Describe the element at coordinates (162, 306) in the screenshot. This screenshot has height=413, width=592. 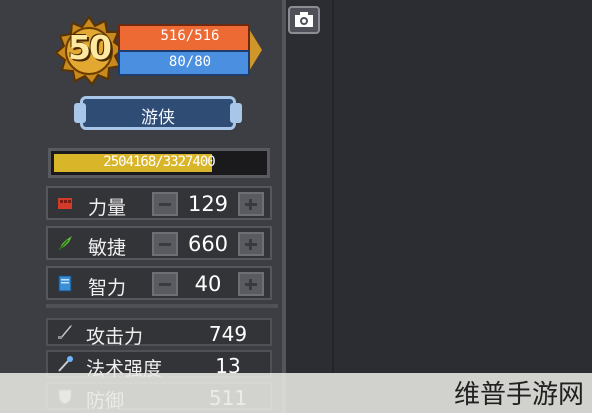
I see `section-divider` at that location.